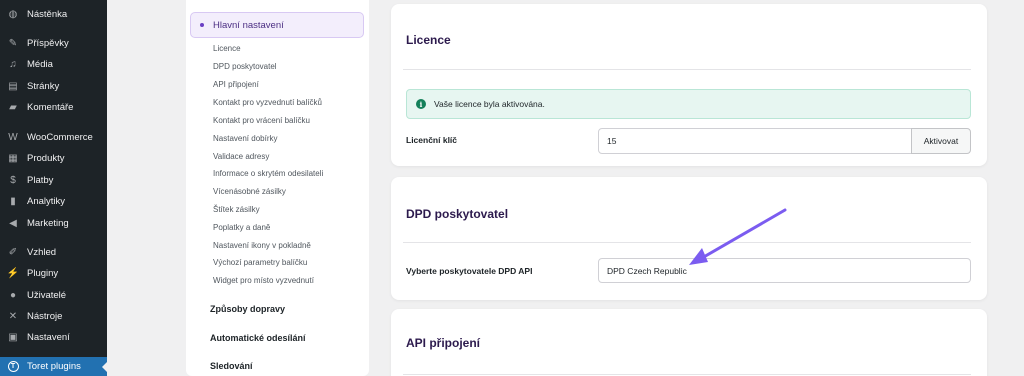  What do you see at coordinates (202, 25) in the screenshot?
I see `bullet-icon` at bounding box center [202, 25].